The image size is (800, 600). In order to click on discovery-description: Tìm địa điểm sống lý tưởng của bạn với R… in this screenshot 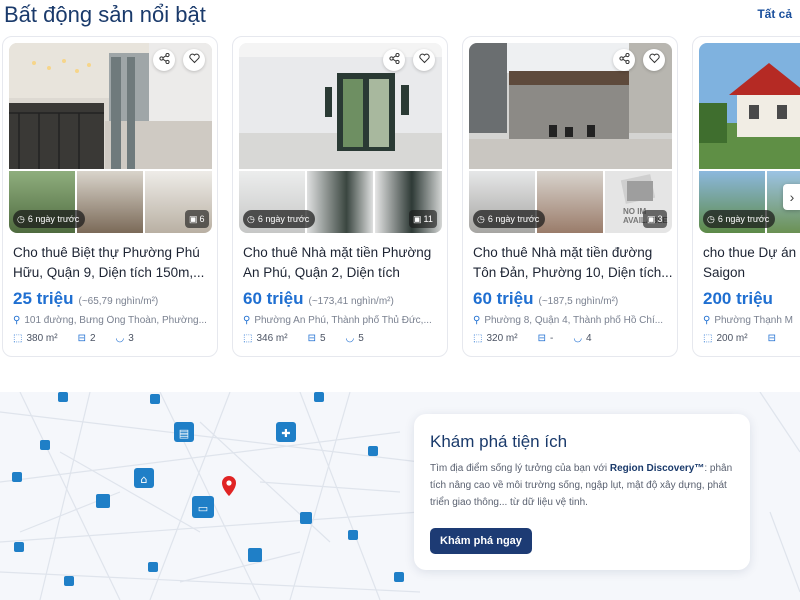, I will do `click(585, 485)`.